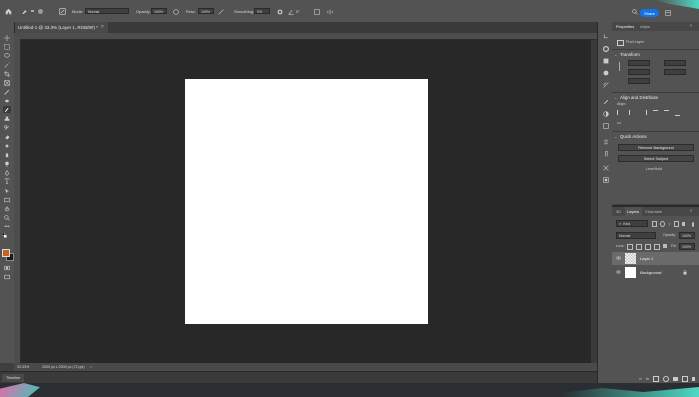  What do you see at coordinates (653, 211) in the screenshot?
I see `tab-channels: Channels` at bounding box center [653, 211].